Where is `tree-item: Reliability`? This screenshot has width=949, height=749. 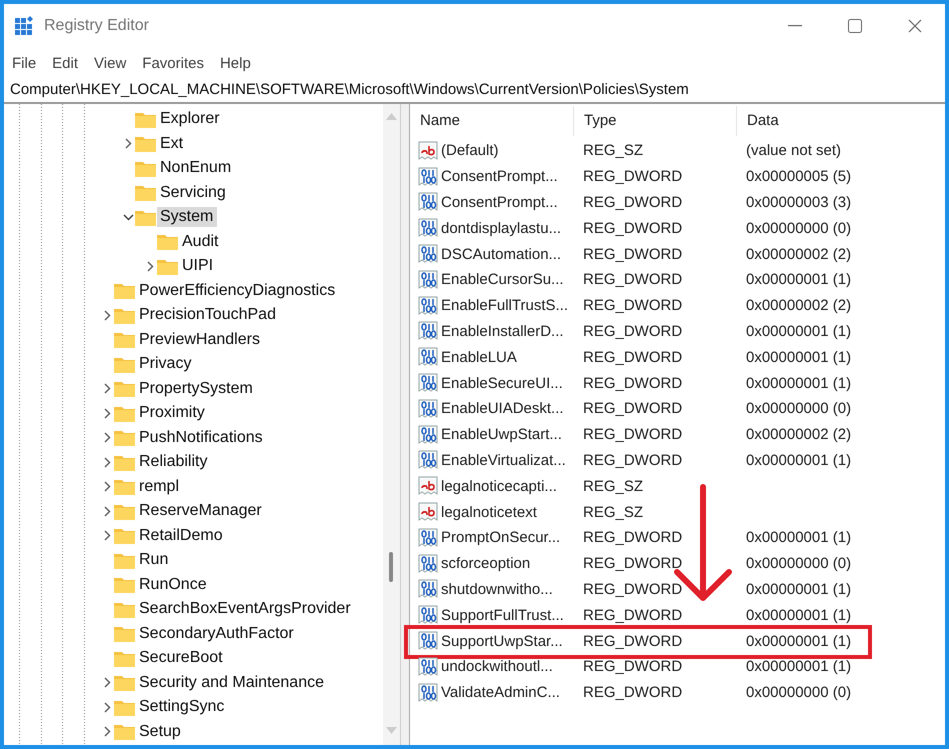
tree-item: Reliability is located at coordinates (174, 462).